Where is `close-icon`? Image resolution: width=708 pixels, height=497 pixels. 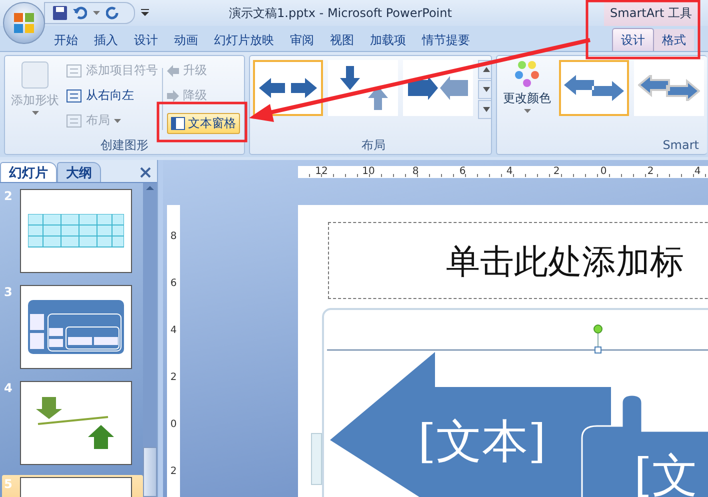 close-icon is located at coordinates (145, 172).